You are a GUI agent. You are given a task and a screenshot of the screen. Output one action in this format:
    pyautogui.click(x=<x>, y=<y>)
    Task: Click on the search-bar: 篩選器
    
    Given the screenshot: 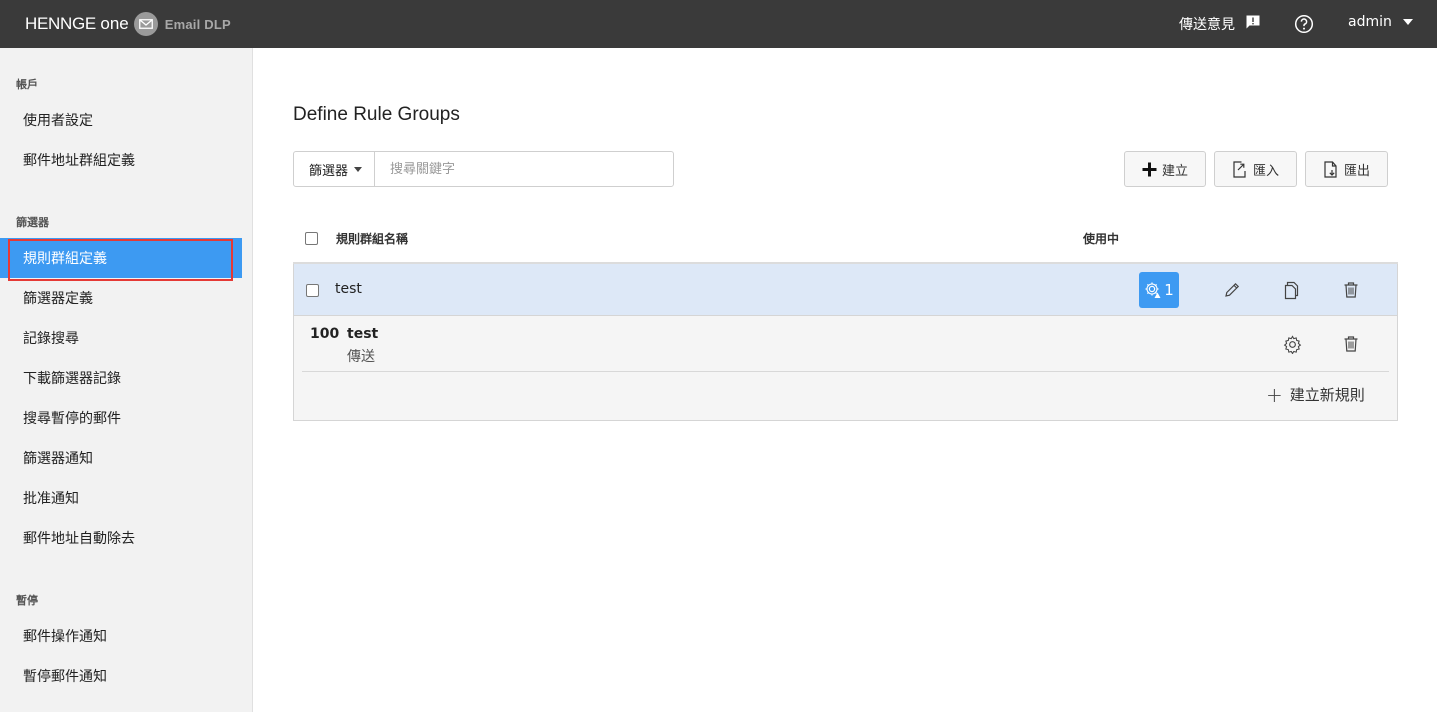 What is the action you would take?
    pyautogui.click(x=483, y=169)
    